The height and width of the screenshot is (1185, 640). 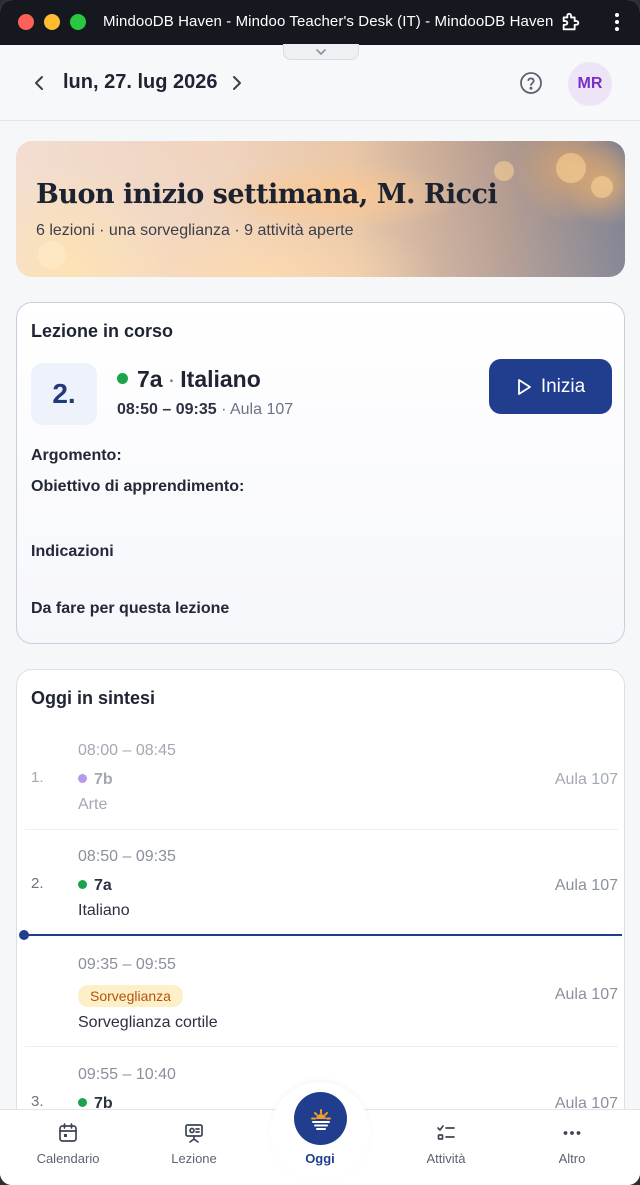 What do you see at coordinates (194, 1144) in the screenshot?
I see `tab-lesson: Lezione` at bounding box center [194, 1144].